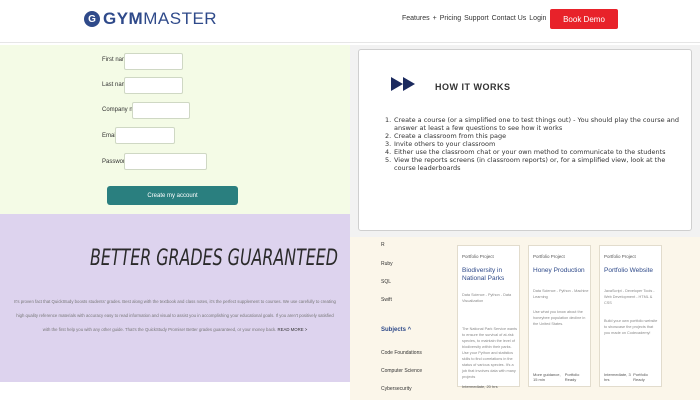 The height and width of the screenshot is (400, 700). What do you see at coordinates (123, 18) in the screenshot?
I see `logo-text-bold: GYM` at bounding box center [123, 18].